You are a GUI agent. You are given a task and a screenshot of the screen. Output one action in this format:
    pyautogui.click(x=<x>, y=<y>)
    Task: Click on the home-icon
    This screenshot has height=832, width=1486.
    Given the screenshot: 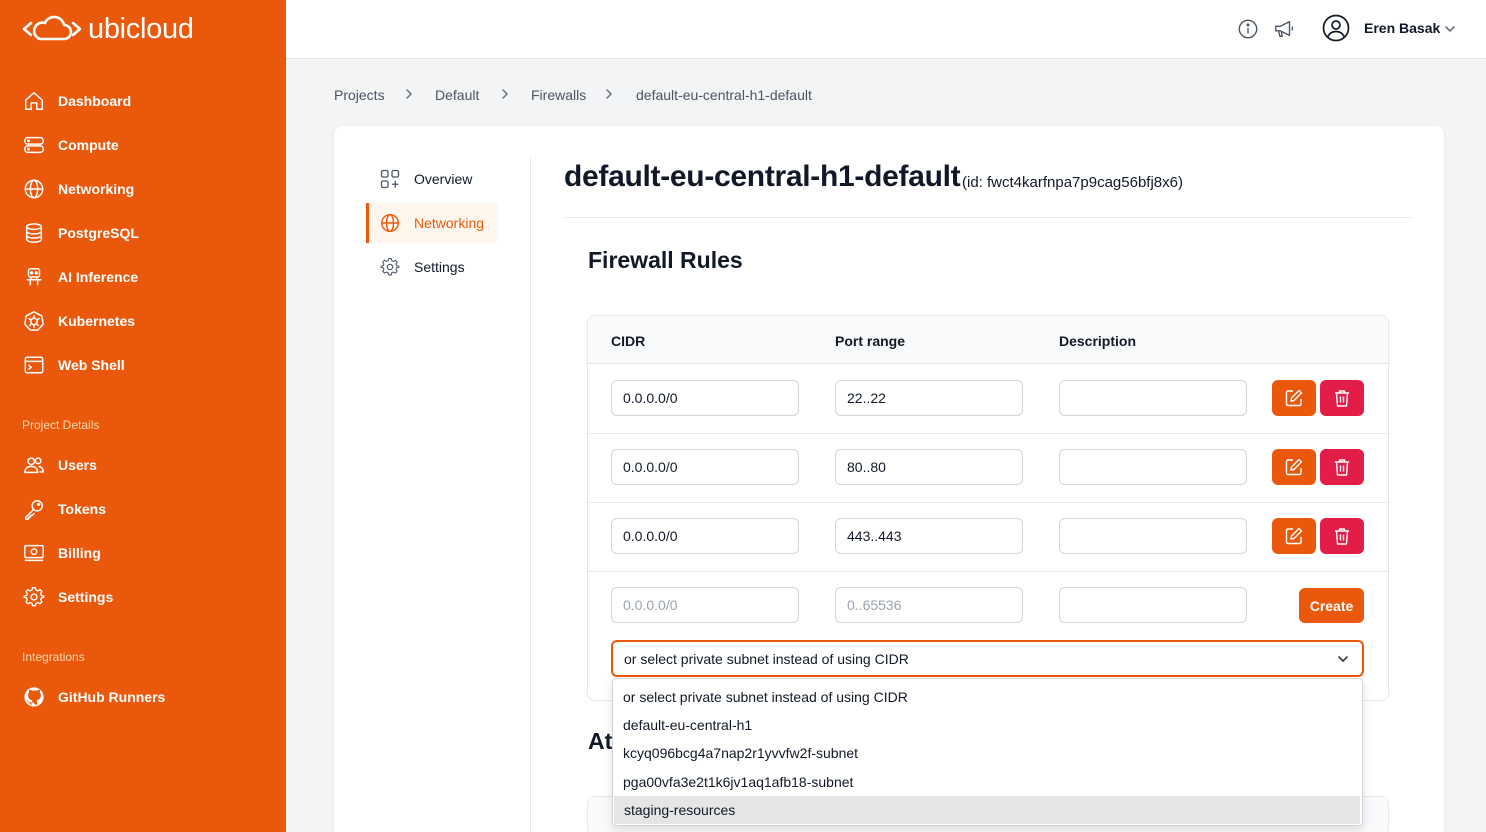 What is the action you would take?
    pyautogui.click(x=34, y=101)
    